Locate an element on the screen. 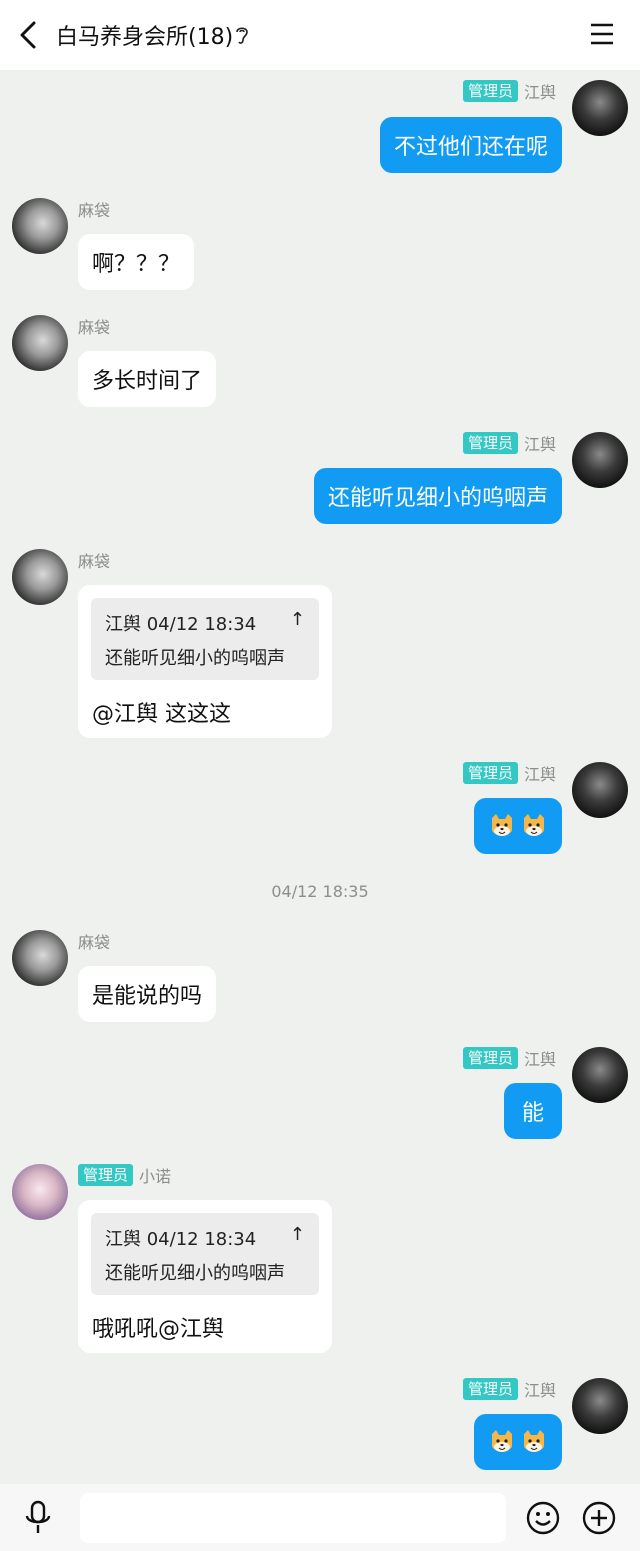  reply-text: @江舆 这这这 is located at coordinates (161, 714).